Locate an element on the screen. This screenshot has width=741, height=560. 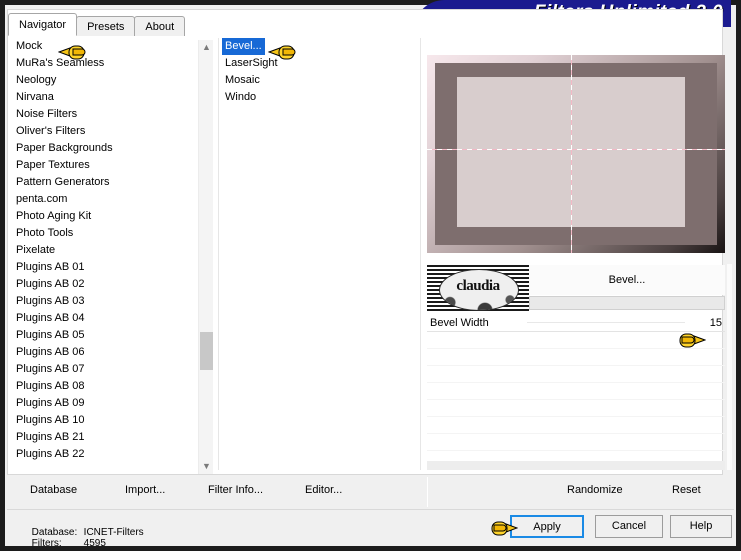
parameter-slider-track is located at coordinates (606, 322).